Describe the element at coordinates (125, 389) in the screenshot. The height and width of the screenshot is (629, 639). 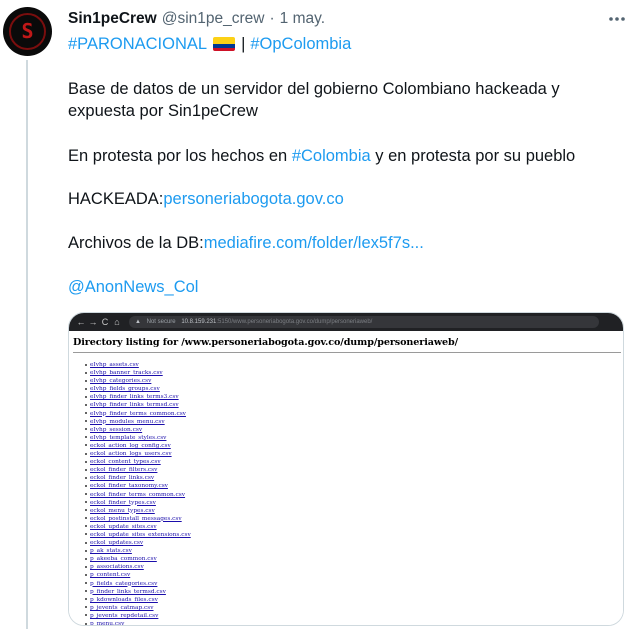
I see `file-link: eIvhp_fields_groups.csv` at that location.